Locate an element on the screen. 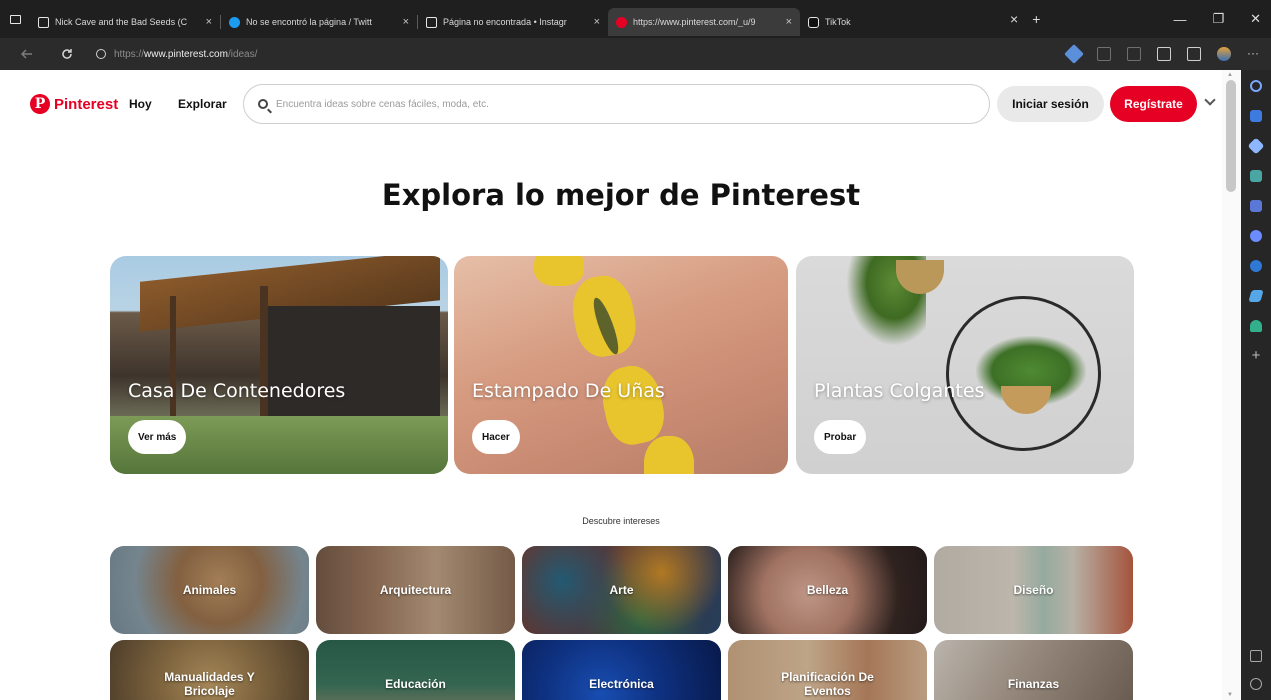 The height and width of the screenshot is (700, 1271). chevron-down-icon is located at coordinates (1210, 100).